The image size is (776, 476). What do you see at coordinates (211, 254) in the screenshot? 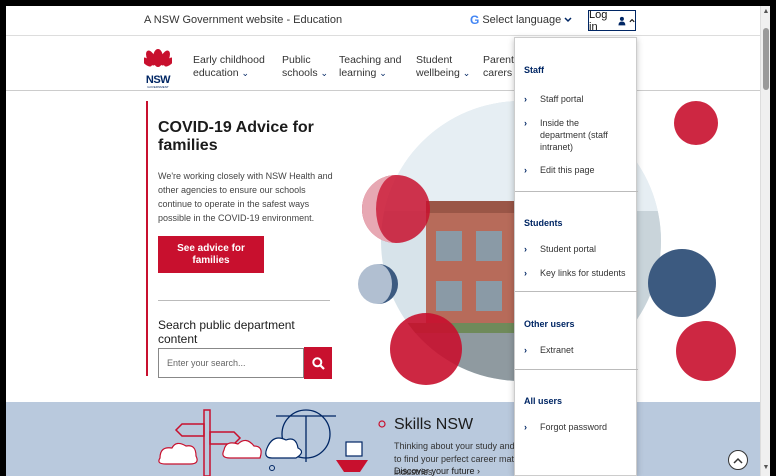
I see `see-advice-button: See advice for families` at bounding box center [211, 254].